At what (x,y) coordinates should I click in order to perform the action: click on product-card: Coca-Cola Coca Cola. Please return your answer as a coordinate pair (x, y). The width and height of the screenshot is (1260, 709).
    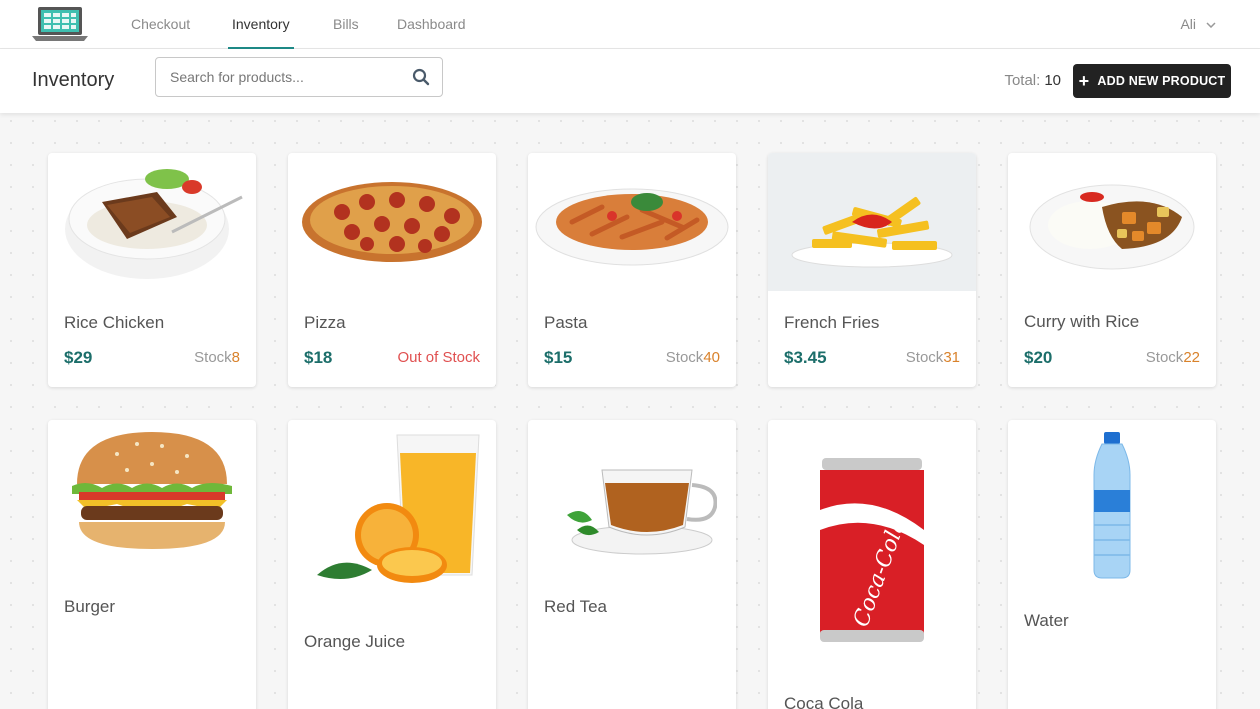
    Looking at the image, I should click on (872, 564).